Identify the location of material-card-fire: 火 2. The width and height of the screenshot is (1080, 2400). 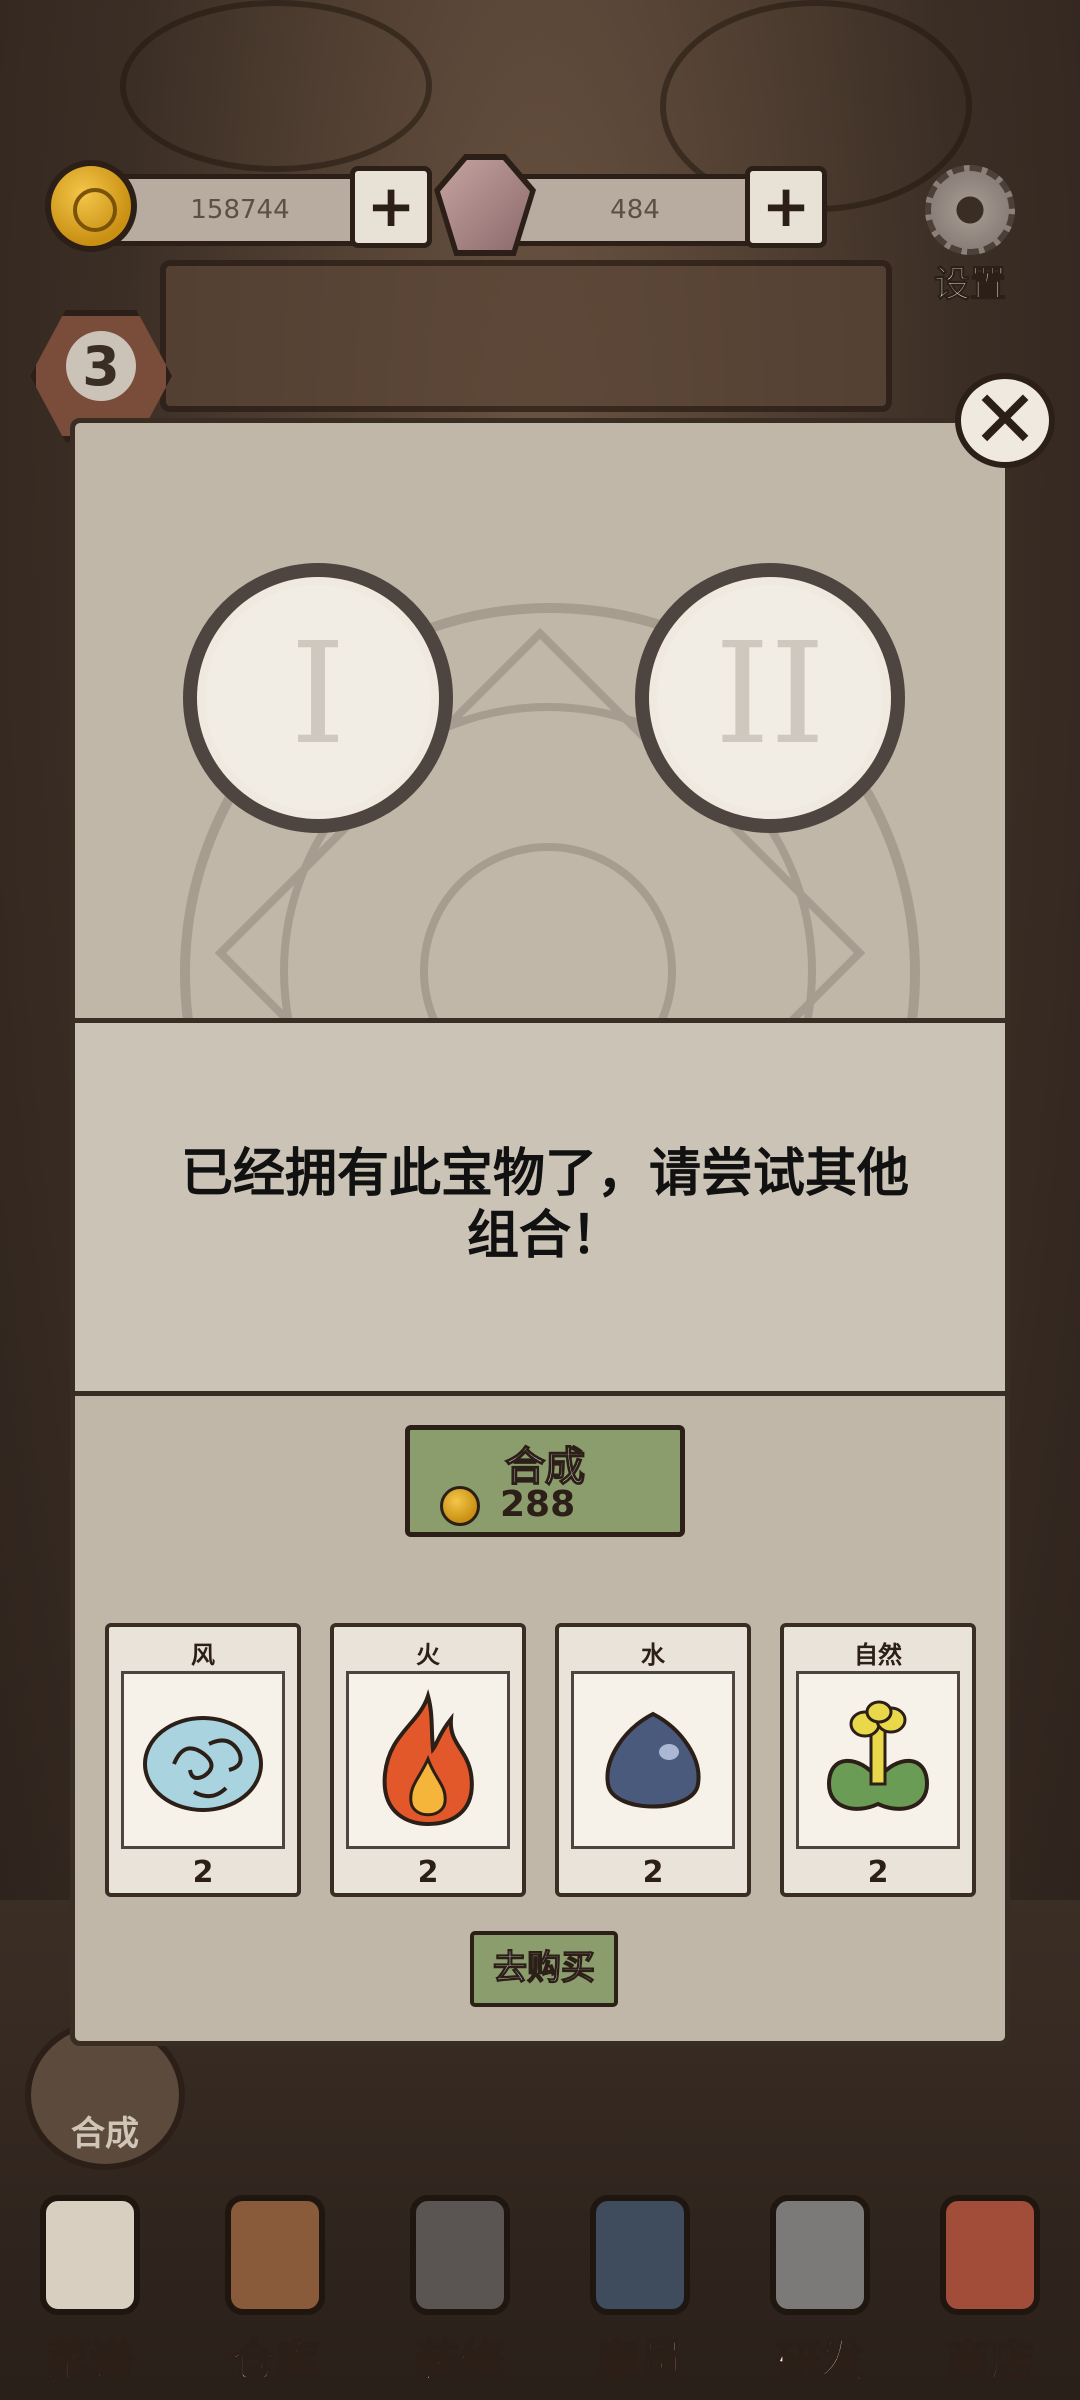
(428, 1760).